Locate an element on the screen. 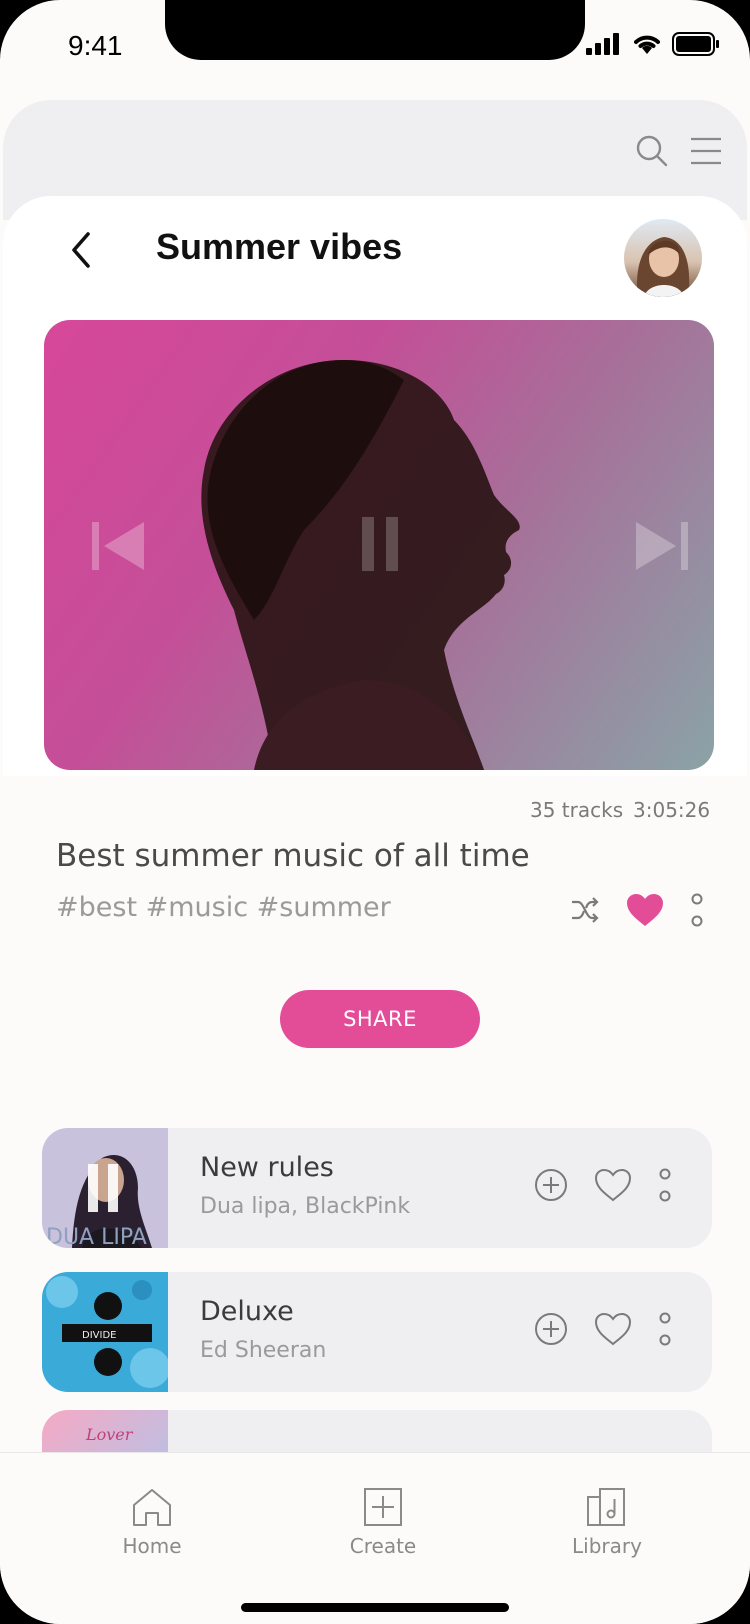 The image size is (750, 1624). album-art-text: Lover is located at coordinates (109, 1434).